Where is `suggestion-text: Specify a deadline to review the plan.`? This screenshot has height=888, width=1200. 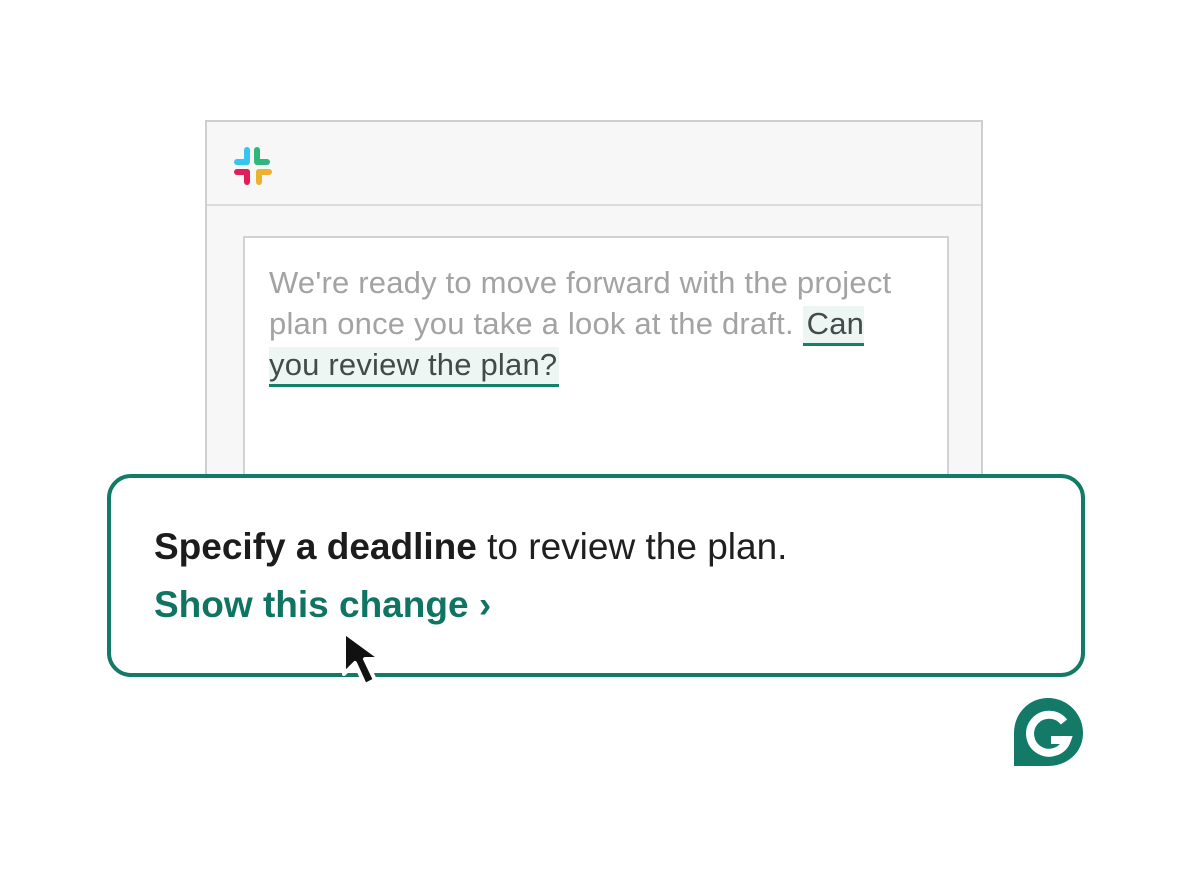 suggestion-text: Specify a deadline to review the plan. is located at coordinates (470, 547).